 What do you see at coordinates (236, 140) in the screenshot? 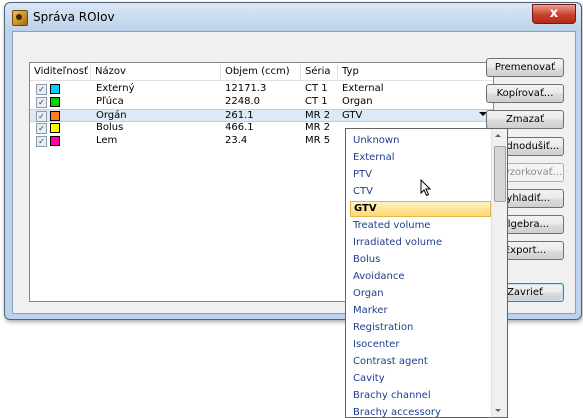
I see `roi-volume: 23.4` at bounding box center [236, 140].